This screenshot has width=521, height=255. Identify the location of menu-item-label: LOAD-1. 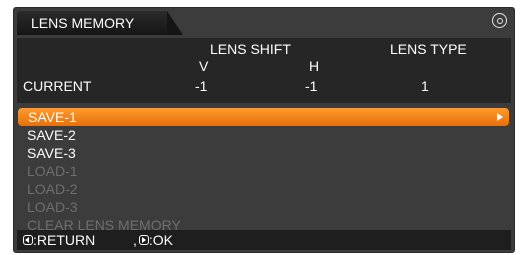
(52, 171).